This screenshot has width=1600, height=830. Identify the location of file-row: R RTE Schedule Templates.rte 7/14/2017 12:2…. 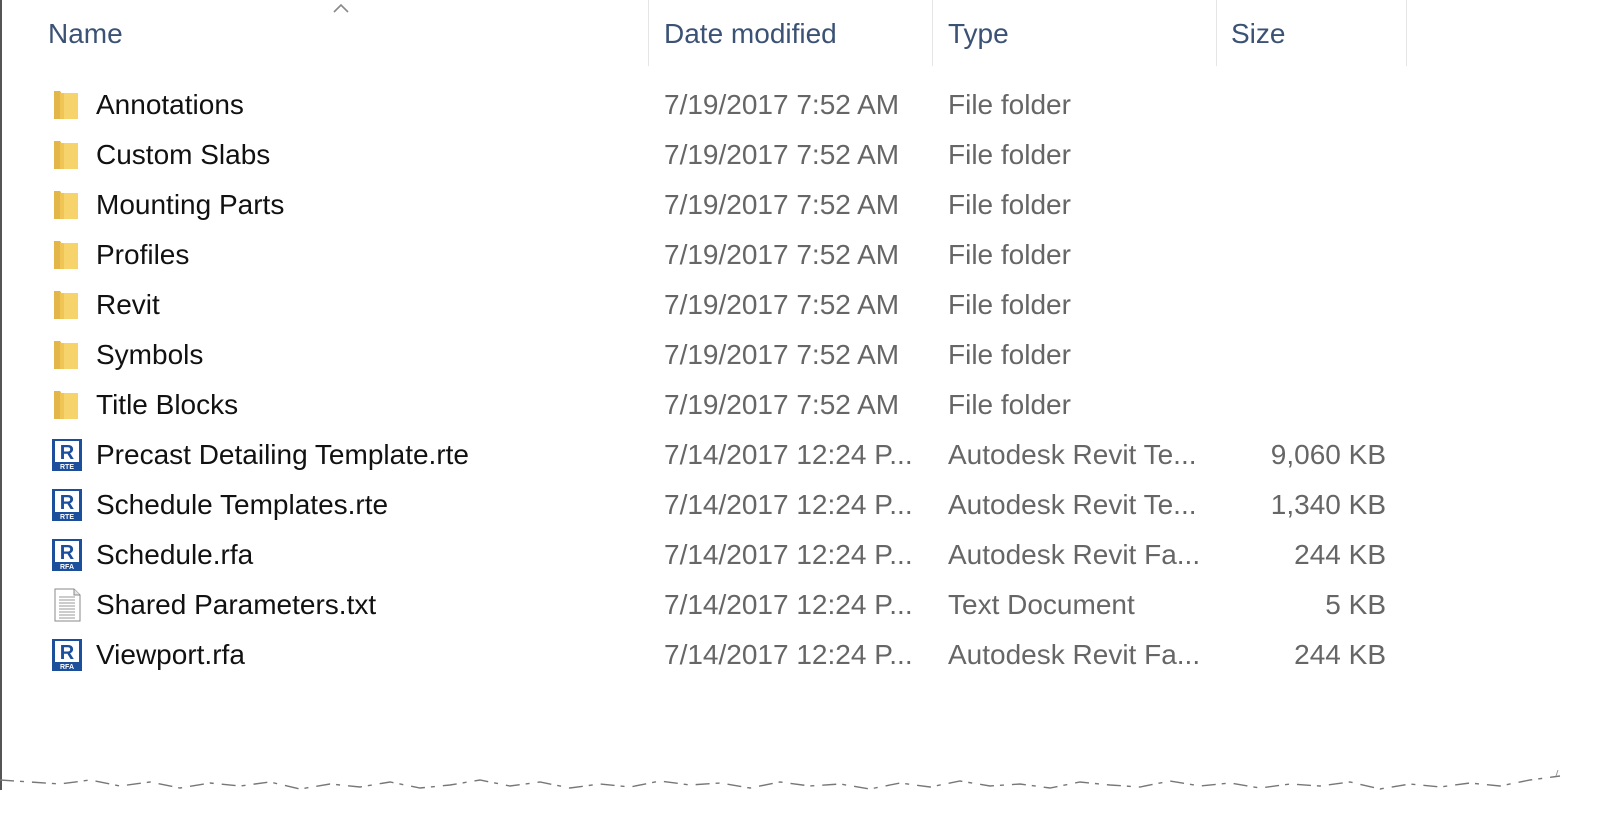
(782, 505).